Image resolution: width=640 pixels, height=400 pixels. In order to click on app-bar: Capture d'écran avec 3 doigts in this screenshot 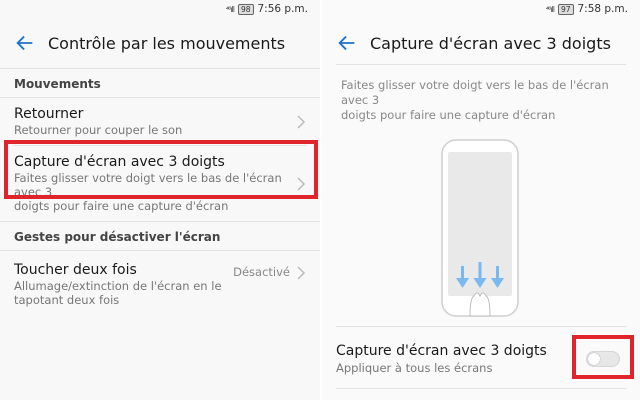, I will do `click(481, 43)`.